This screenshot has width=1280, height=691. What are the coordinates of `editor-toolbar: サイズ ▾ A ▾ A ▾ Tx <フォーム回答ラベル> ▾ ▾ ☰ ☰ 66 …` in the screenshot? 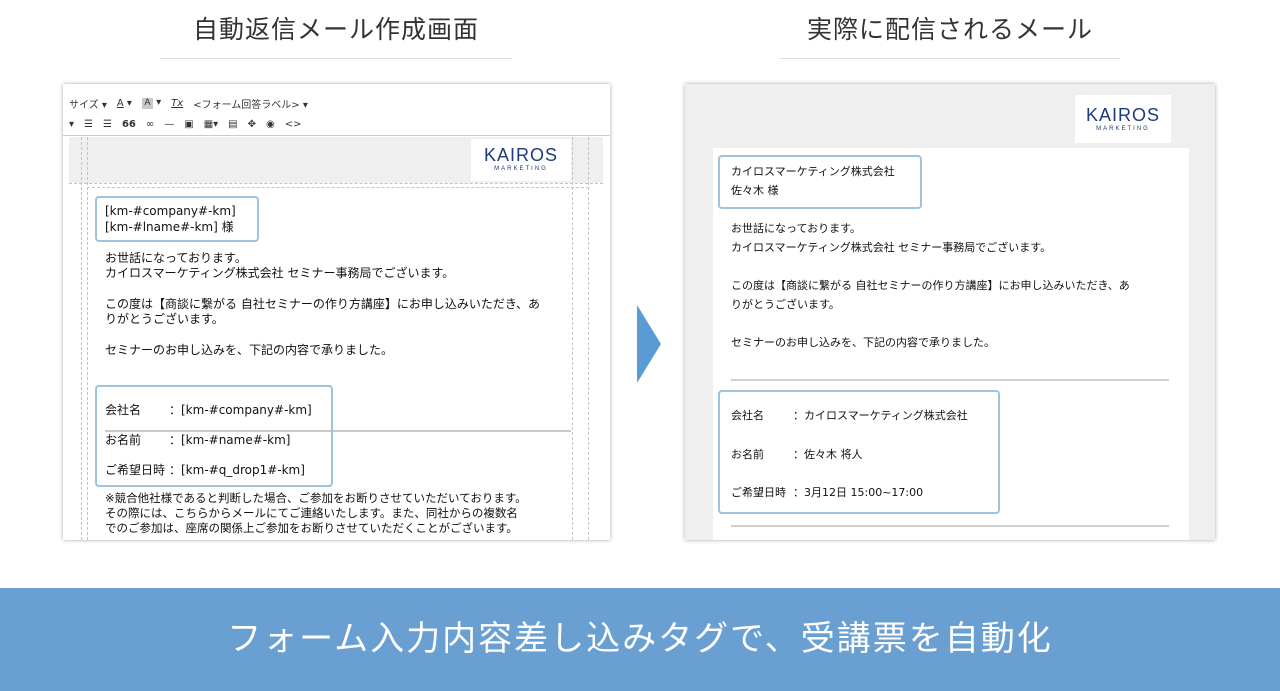 It's located at (336, 110).